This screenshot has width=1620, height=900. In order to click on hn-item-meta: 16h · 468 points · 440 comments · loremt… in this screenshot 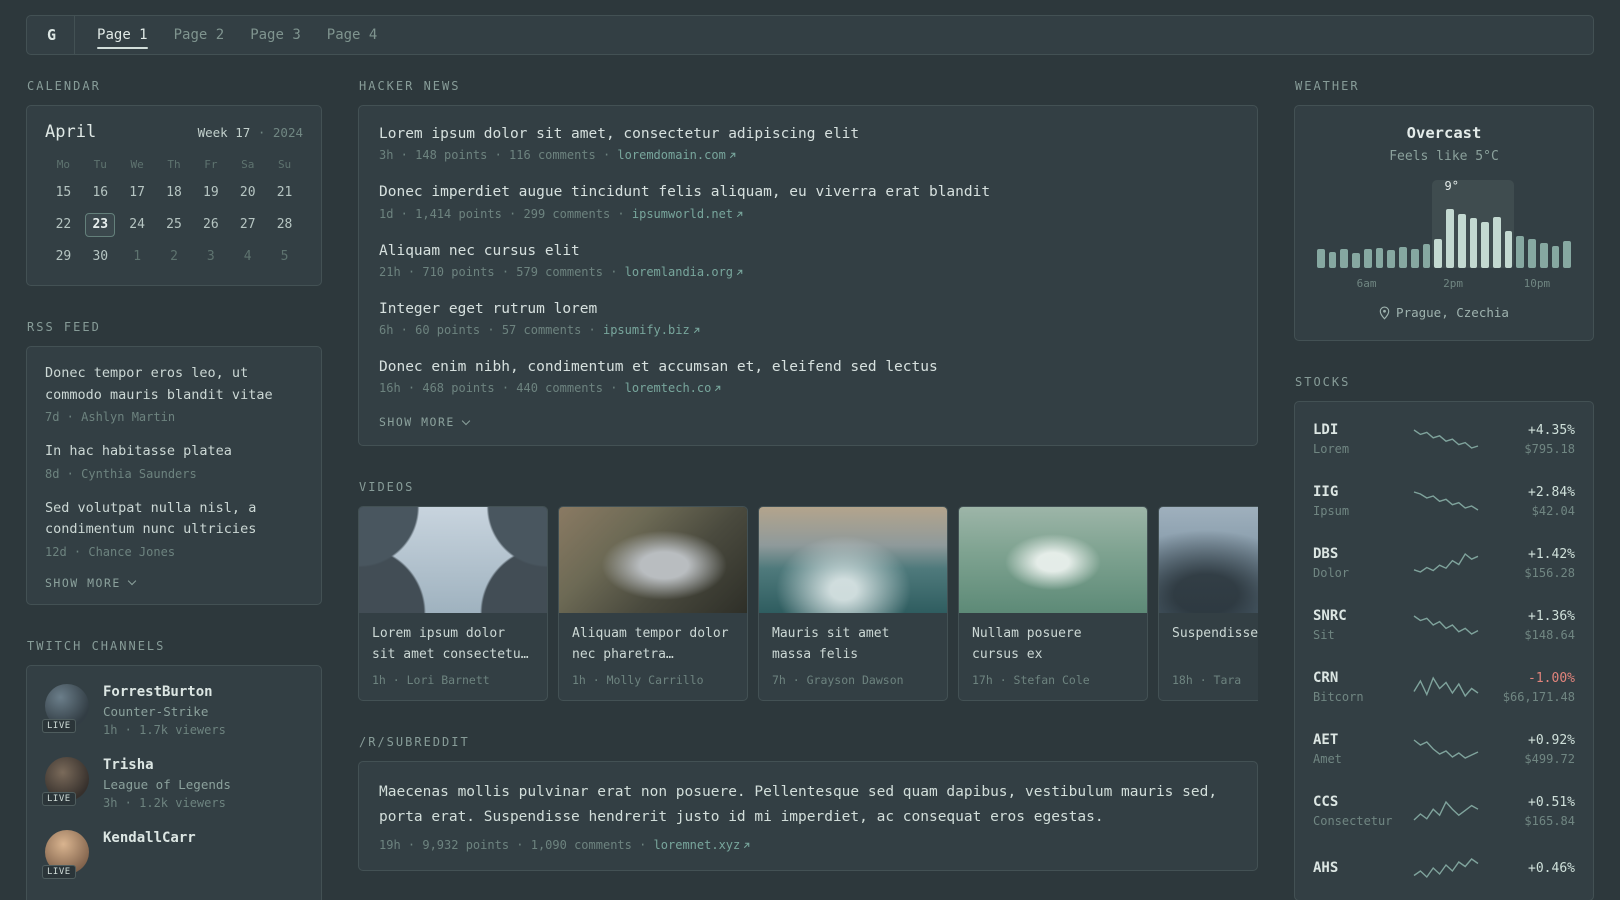, I will do `click(808, 388)`.